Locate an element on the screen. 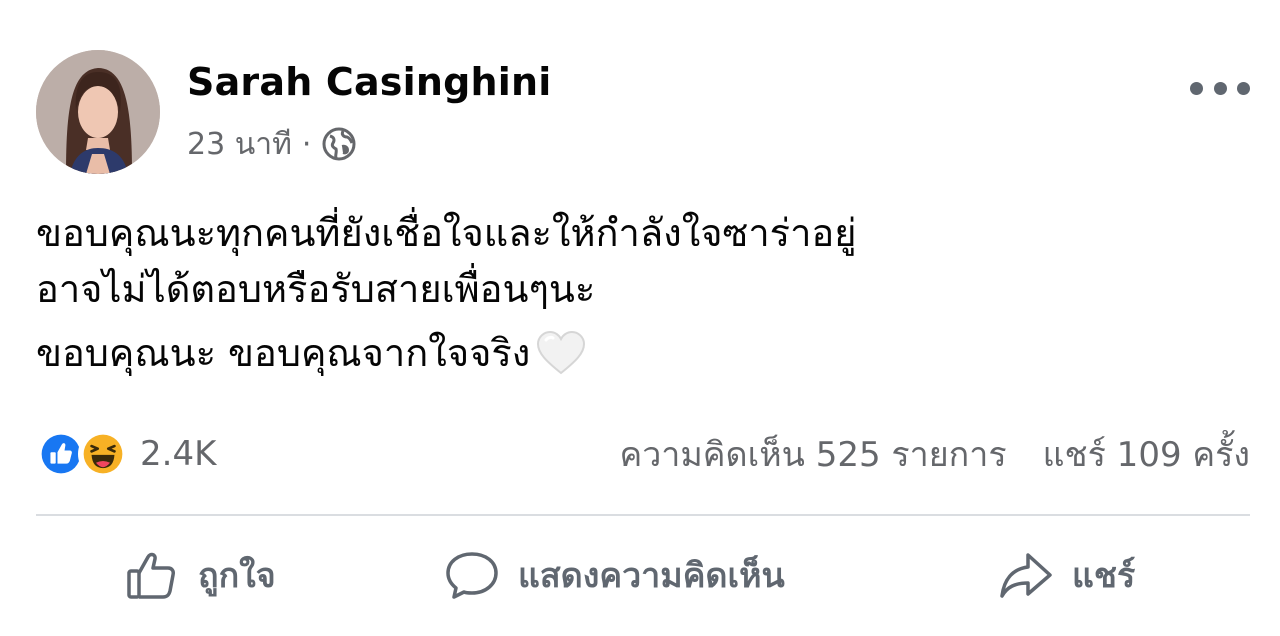 The image size is (1280, 636). share-count: แชร์ 109 ครั้ง is located at coordinates (1146, 454).